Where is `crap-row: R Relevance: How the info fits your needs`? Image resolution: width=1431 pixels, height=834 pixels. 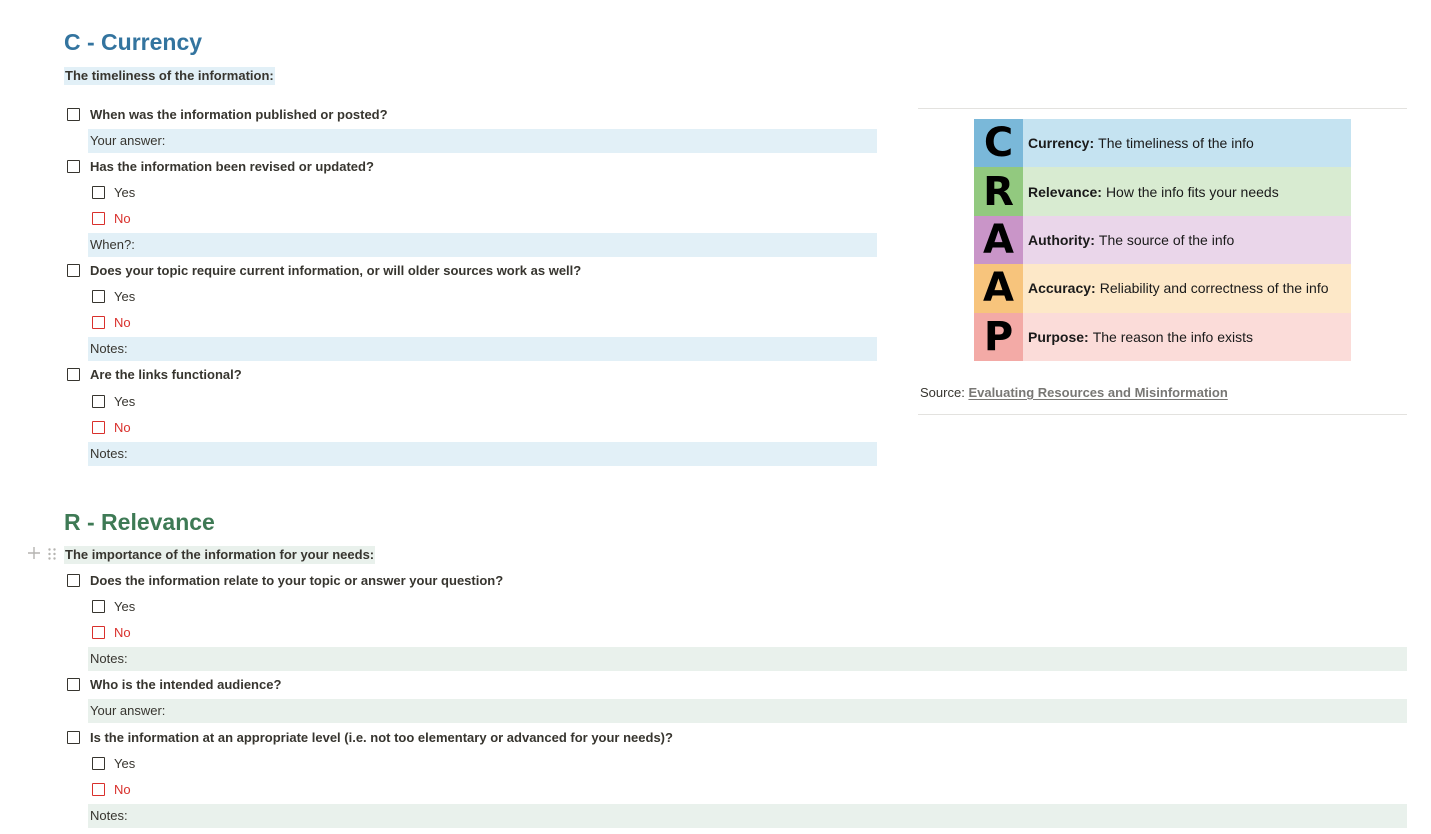 crap-row: R Relevance: How the info fits your needs is located at coordinates (1162, 191).